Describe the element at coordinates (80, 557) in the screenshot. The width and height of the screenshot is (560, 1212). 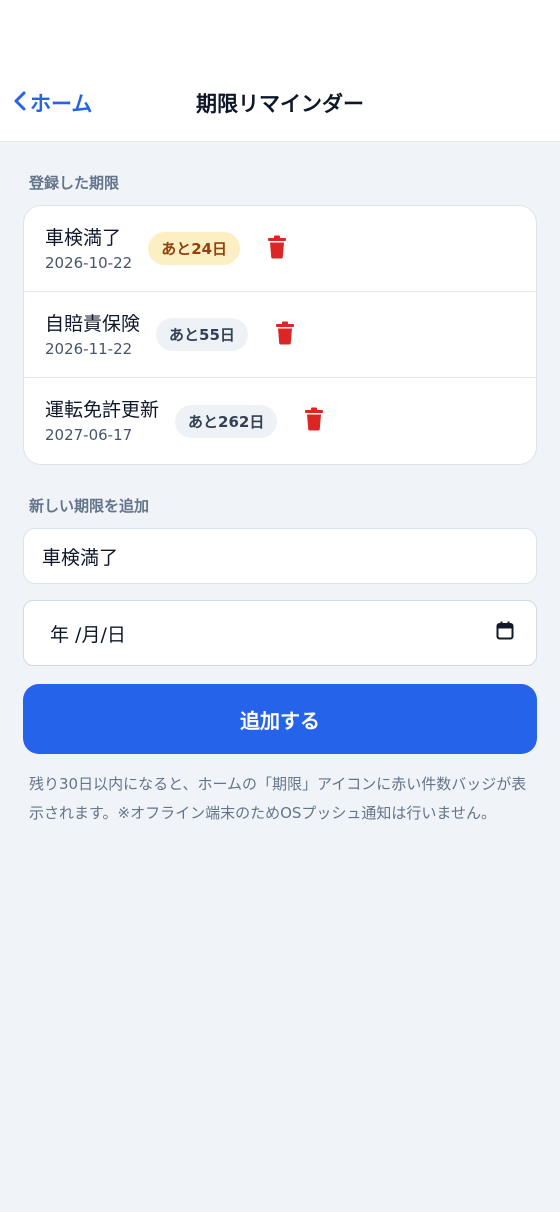
I see `deadline-name-value: 車検満了` at that location.